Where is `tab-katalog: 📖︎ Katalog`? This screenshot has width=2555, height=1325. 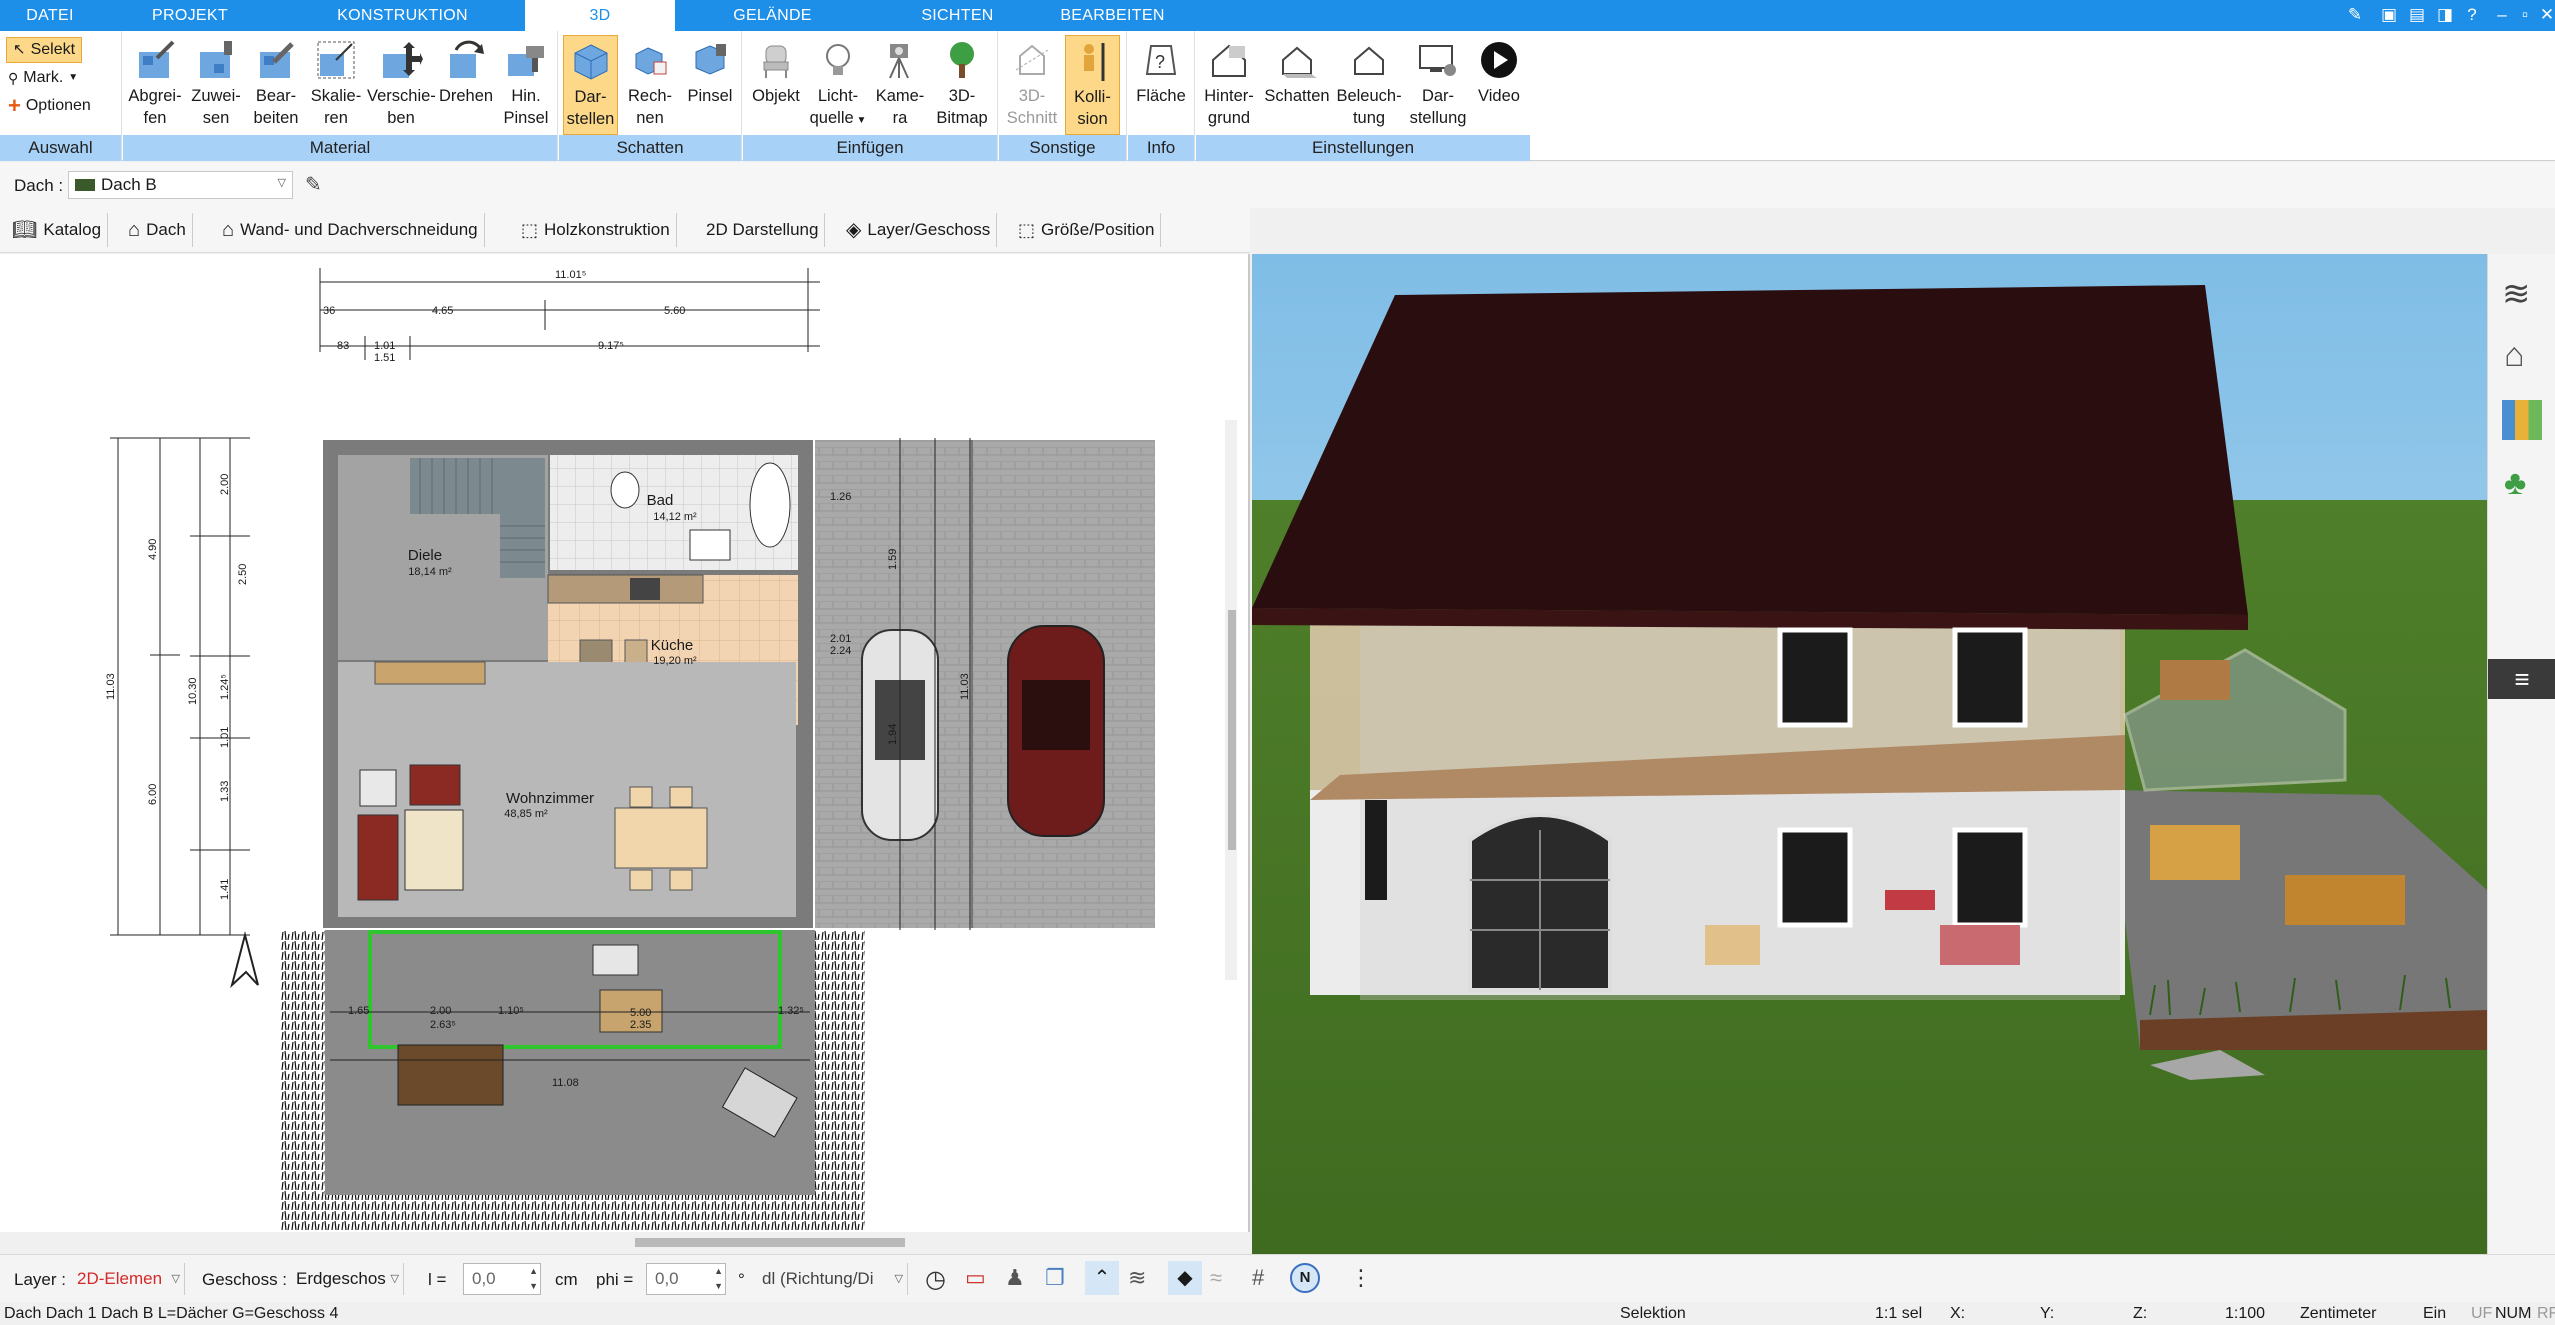
tab-katalog: 📖︎ Katalog is located at coordinates (57, 230).